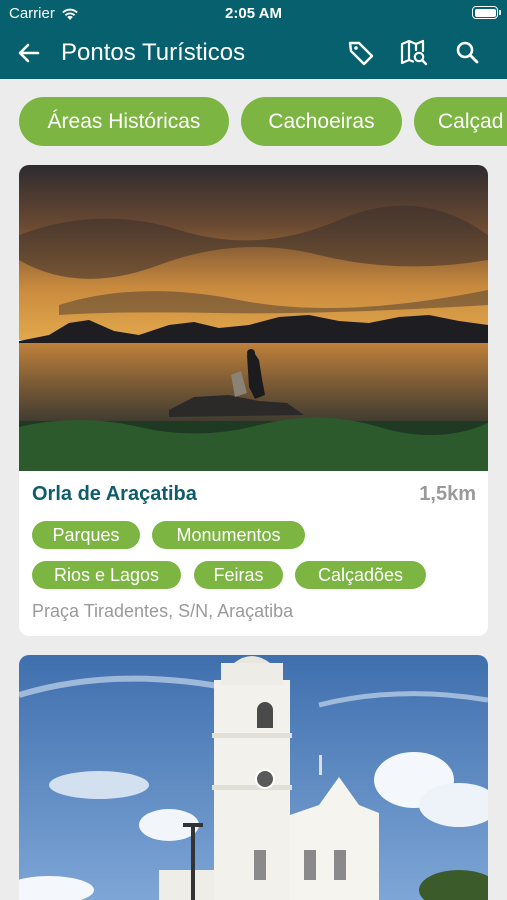 This screenshot has height=900, width=507. What do you see at coordinates (228, 535) in the screenshot?
I see `tag-monumentos: Monumentos` at bounding box center [228, 535].